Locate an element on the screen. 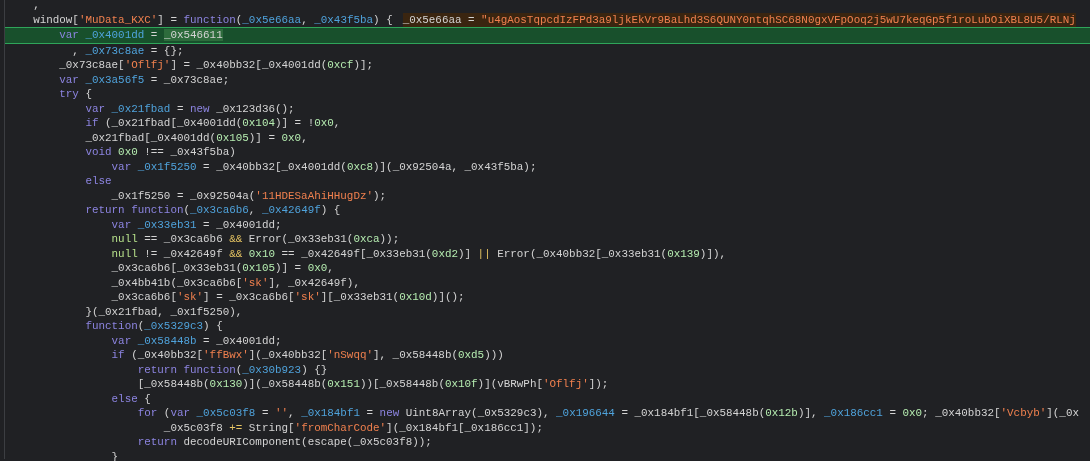 Image resolution: width=1090 pixels, height=461 pixels. code-line: if (_0x21fbad[_0x4001dd(0x104)] = !0x0, is located at coordinates (212, 123).